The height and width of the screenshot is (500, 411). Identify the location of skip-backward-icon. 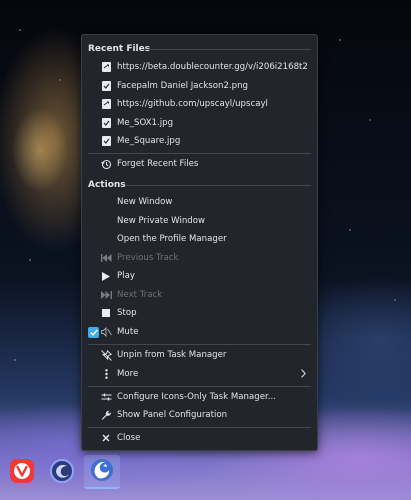
(106, 258).